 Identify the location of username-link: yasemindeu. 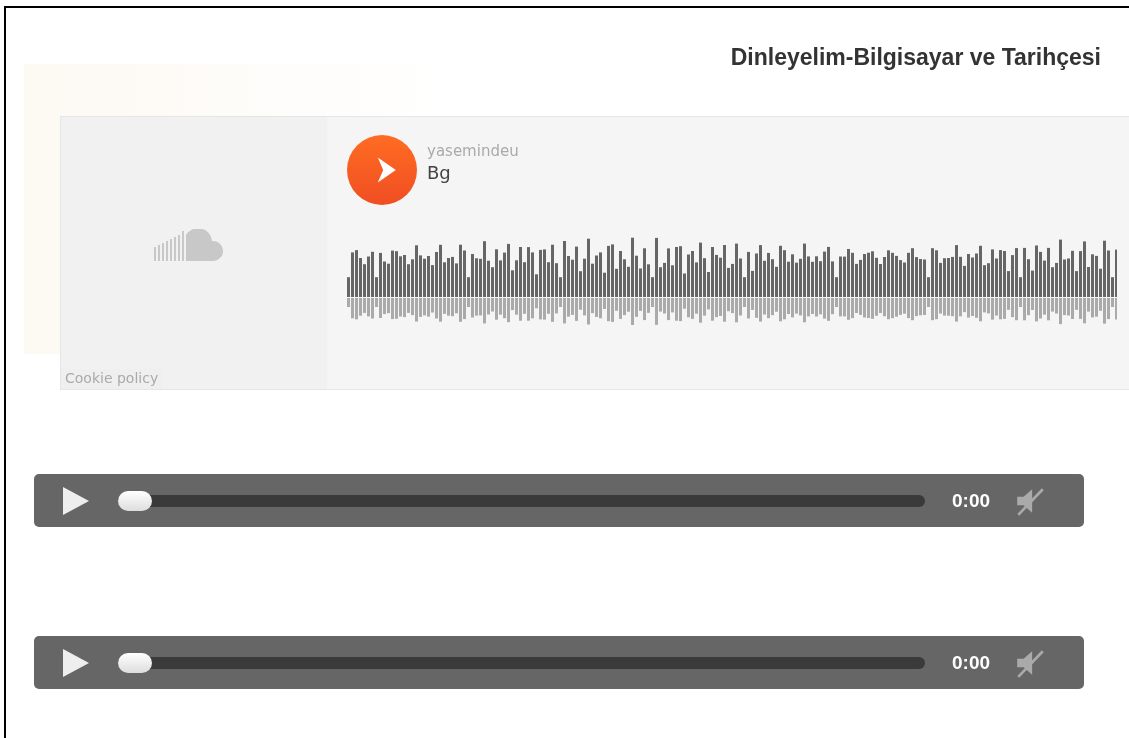
(473, 151).